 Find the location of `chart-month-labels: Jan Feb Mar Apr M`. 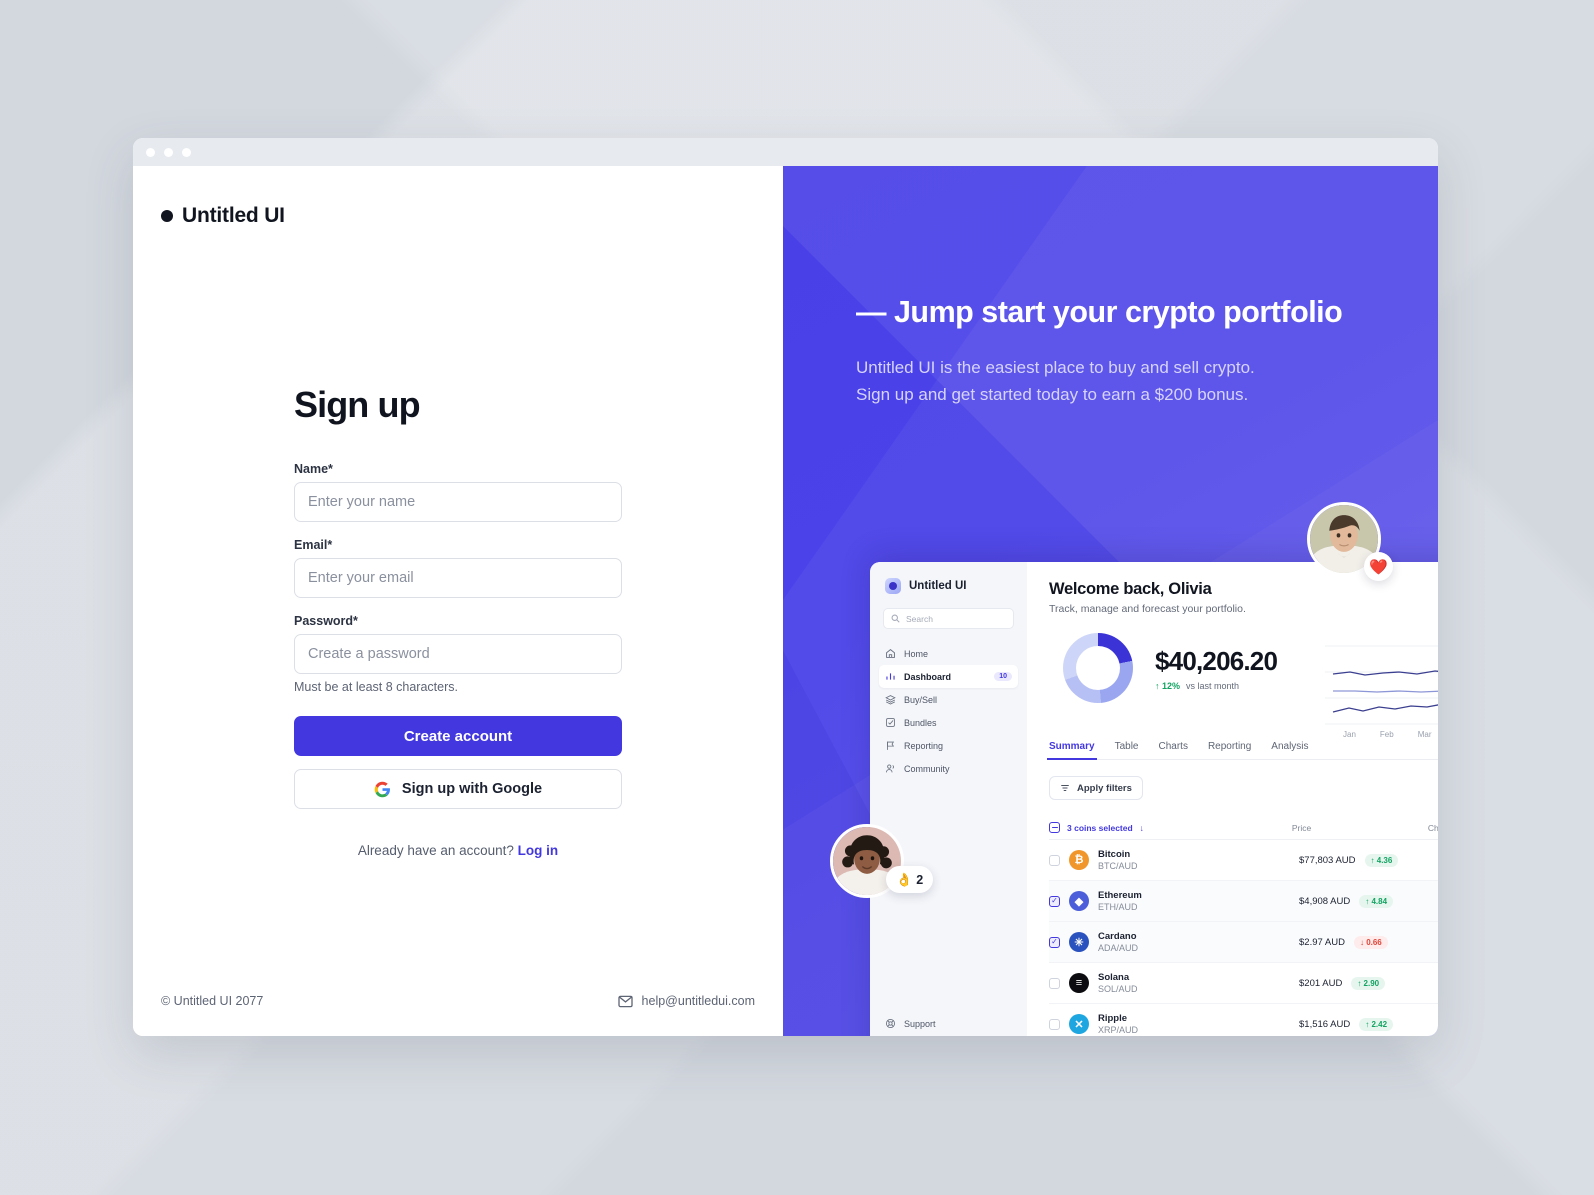

chart-month-labels: Jan Feb Mar Apr M is located at coordinates (1381, 734).